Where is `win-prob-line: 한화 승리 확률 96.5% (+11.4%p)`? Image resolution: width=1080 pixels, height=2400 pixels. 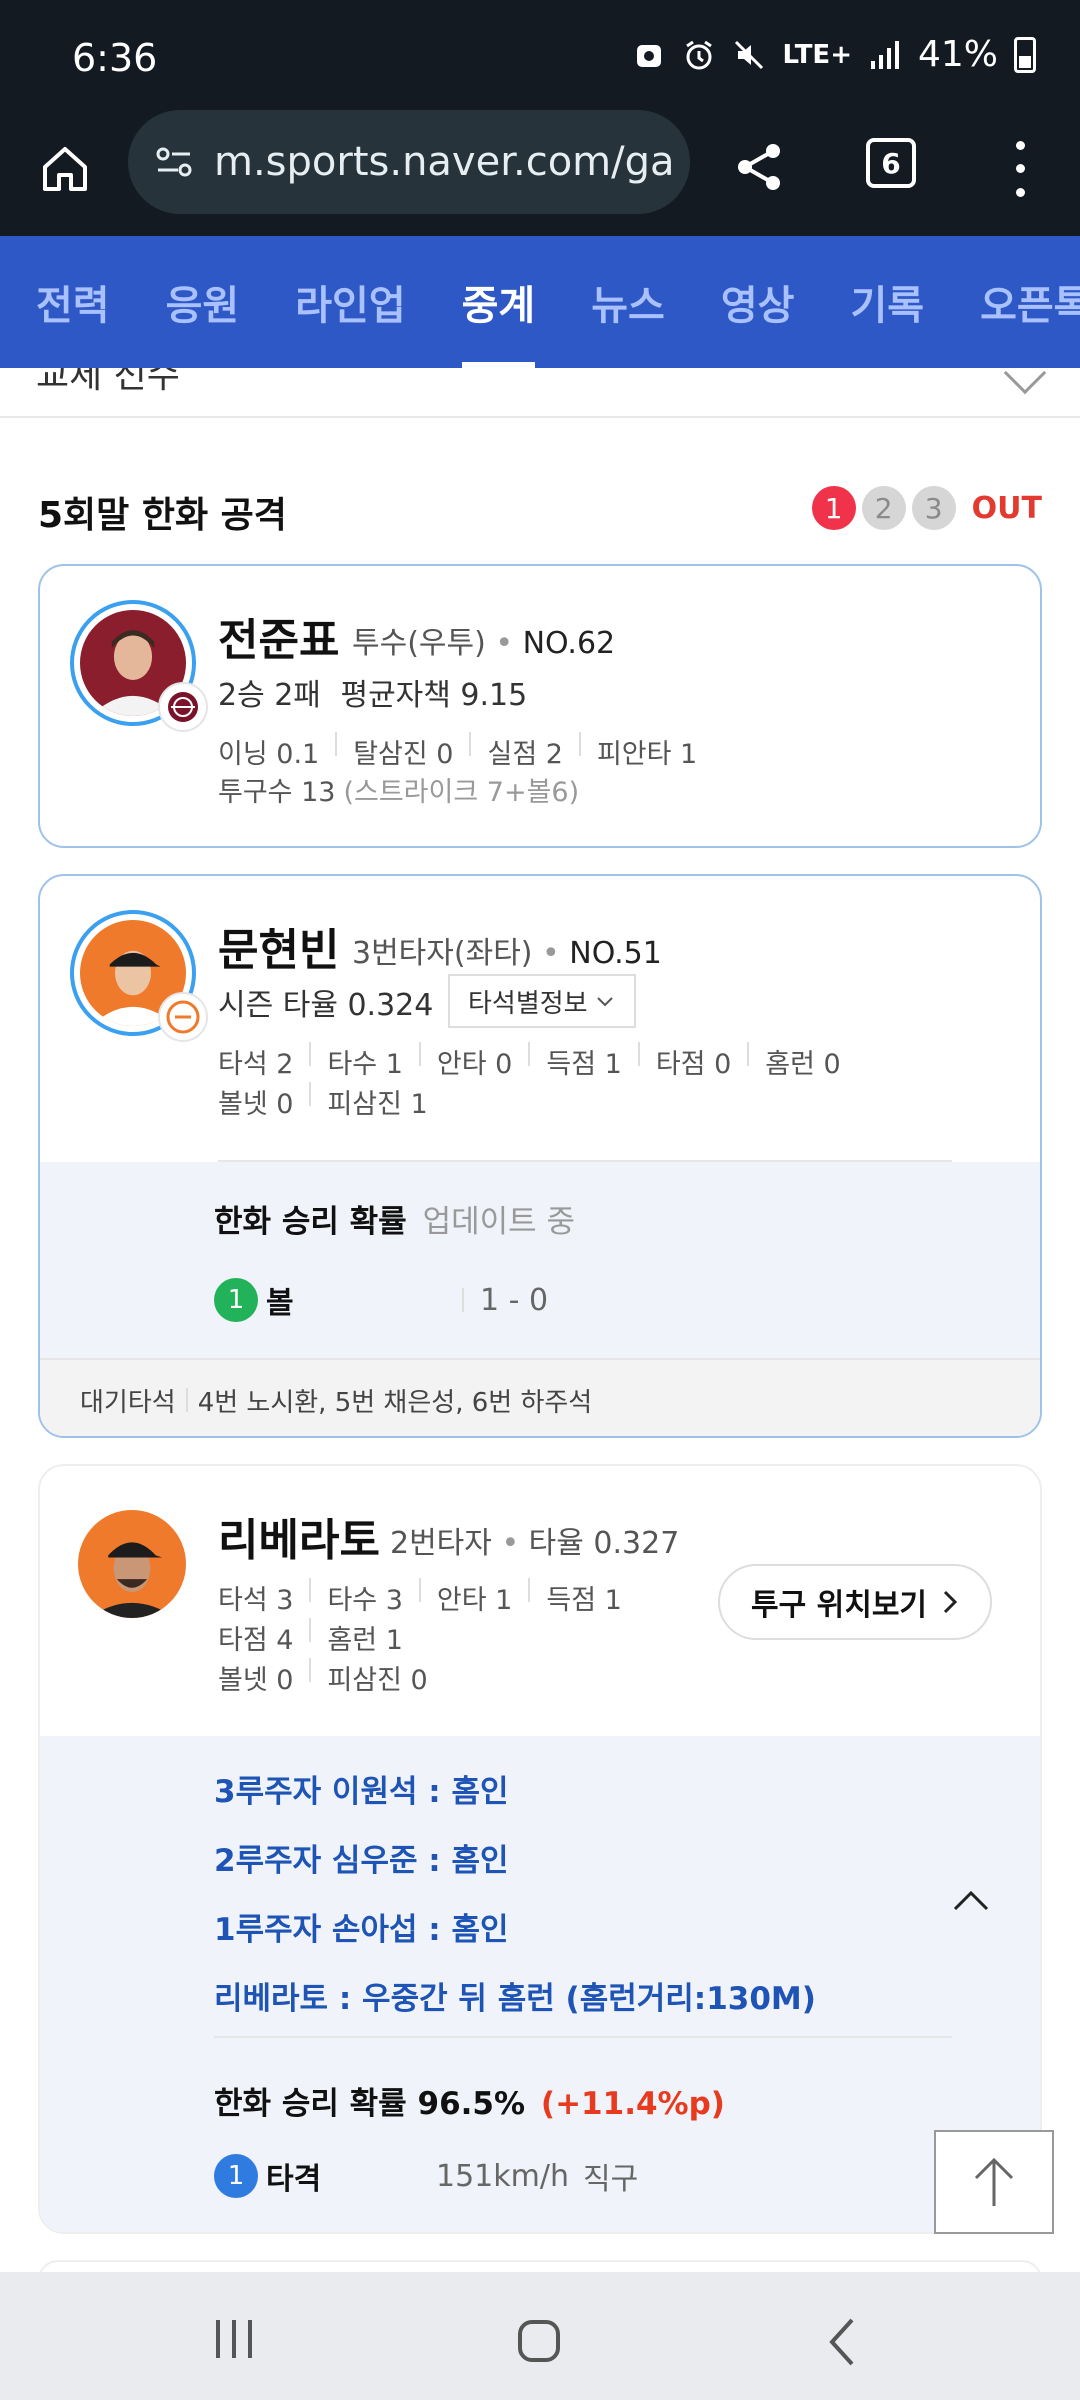 win-prob-line: 한화 승리 확률 96.5% (+11.4%p) is located at coordinates (469, 2100).